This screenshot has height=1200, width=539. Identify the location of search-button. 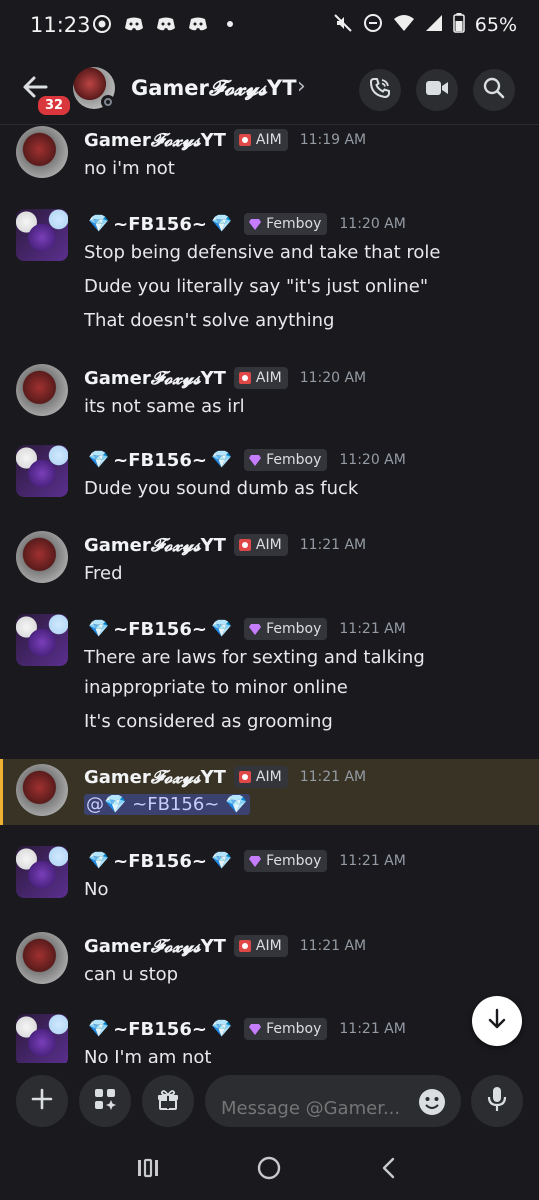
(494, 90).